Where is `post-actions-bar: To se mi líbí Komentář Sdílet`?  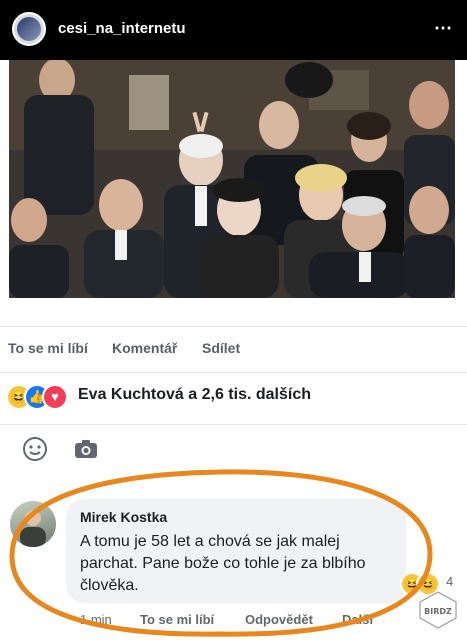 post-actions-bar: To se mi líbí Komentář Sdílet is located at coordinates (233, 350).